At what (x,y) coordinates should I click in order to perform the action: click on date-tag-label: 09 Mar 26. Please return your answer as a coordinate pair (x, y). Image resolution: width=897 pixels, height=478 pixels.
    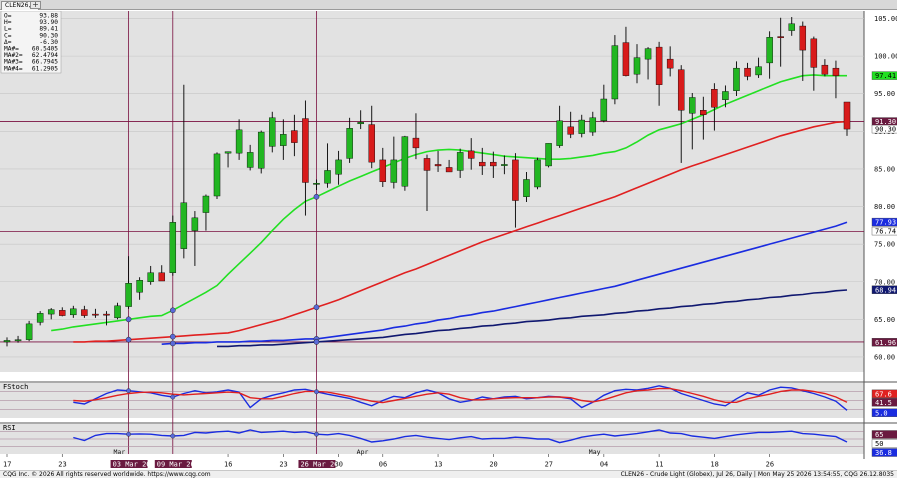
    Looking at the image, I should click on (176, 465).